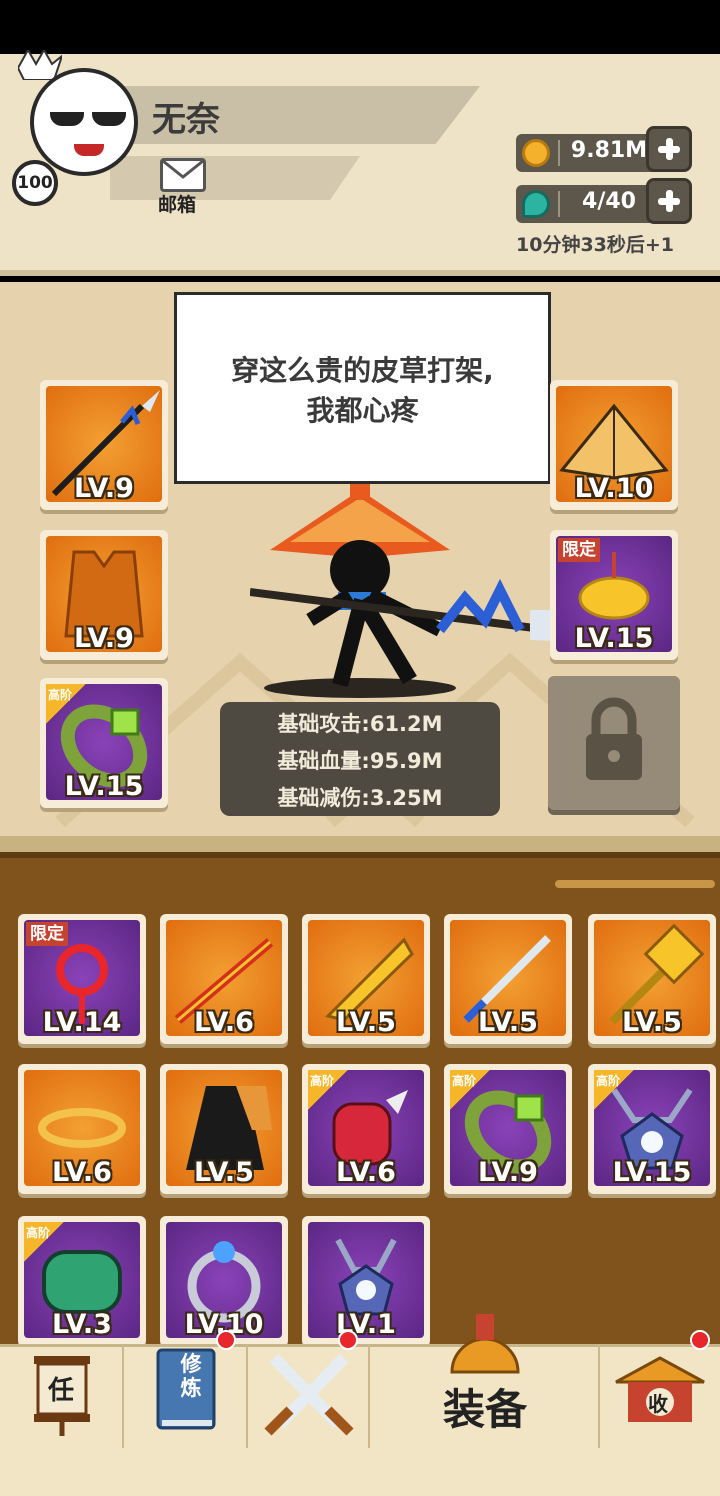 This screenshot has width=720, height=1496. Describe the element at coordinates (360, 798) in the screenshot. I see `stat-defense: 基础减伤:3.25M` at that location.